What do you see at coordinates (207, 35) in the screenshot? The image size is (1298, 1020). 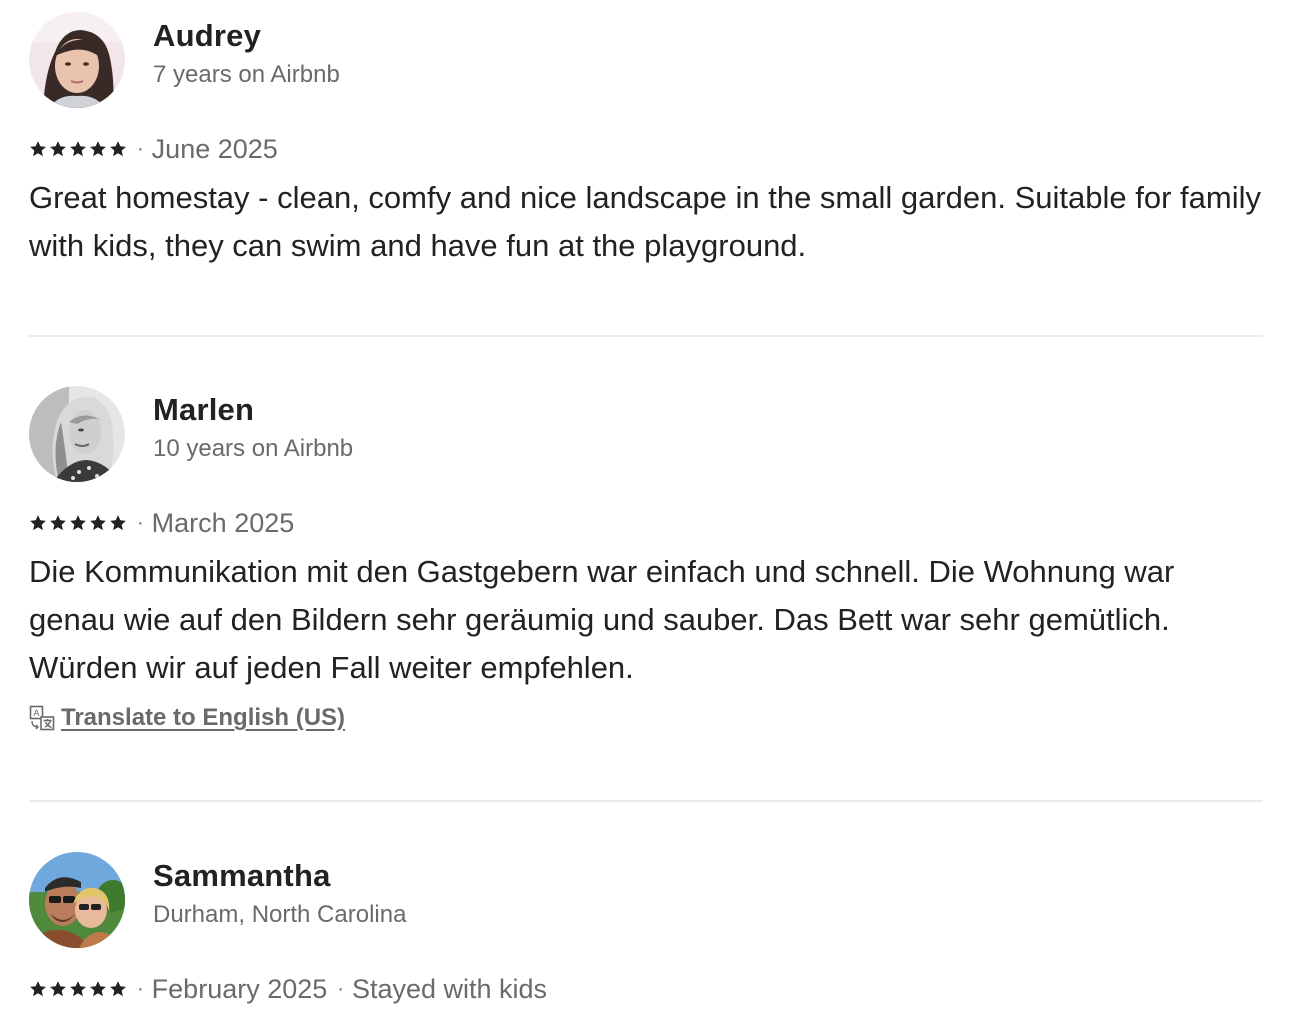 I see `reviewer-name: Audrey` at bounding box center [207, 35].